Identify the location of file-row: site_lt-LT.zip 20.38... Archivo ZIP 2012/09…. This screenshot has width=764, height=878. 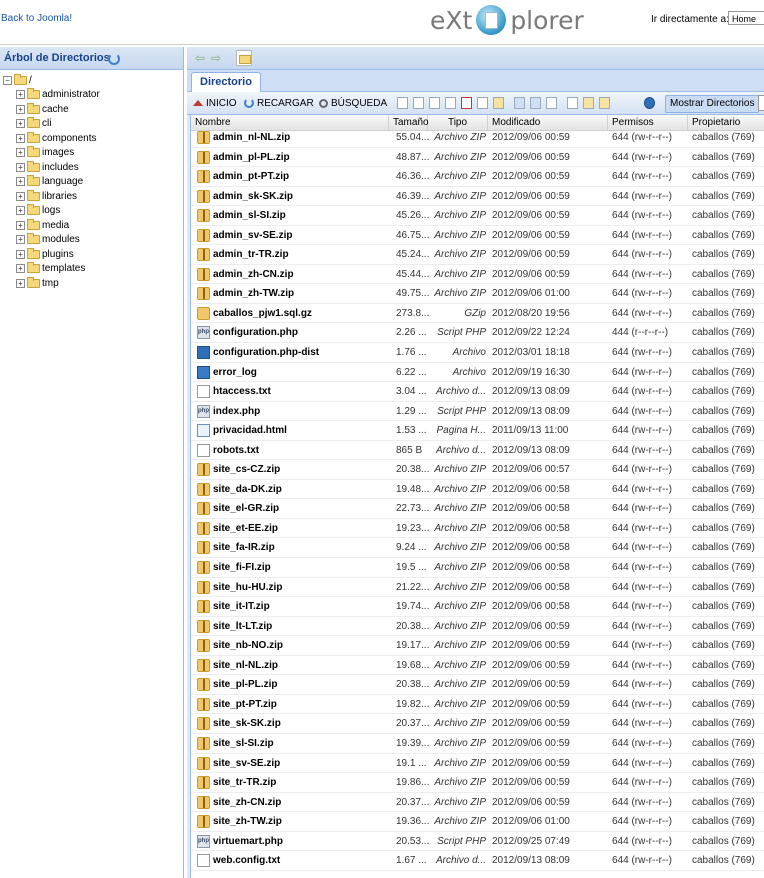
(477, 627).